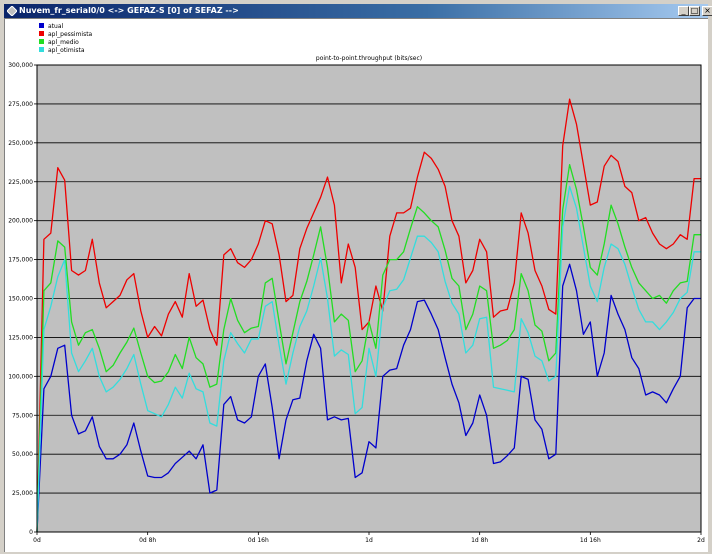 The height and width of the screenshot is (554, 712). What do you see at coordinates (20, 143) in the screenshot?
I see `y-tick-label: 250,000` at bounding box center [20, 143].